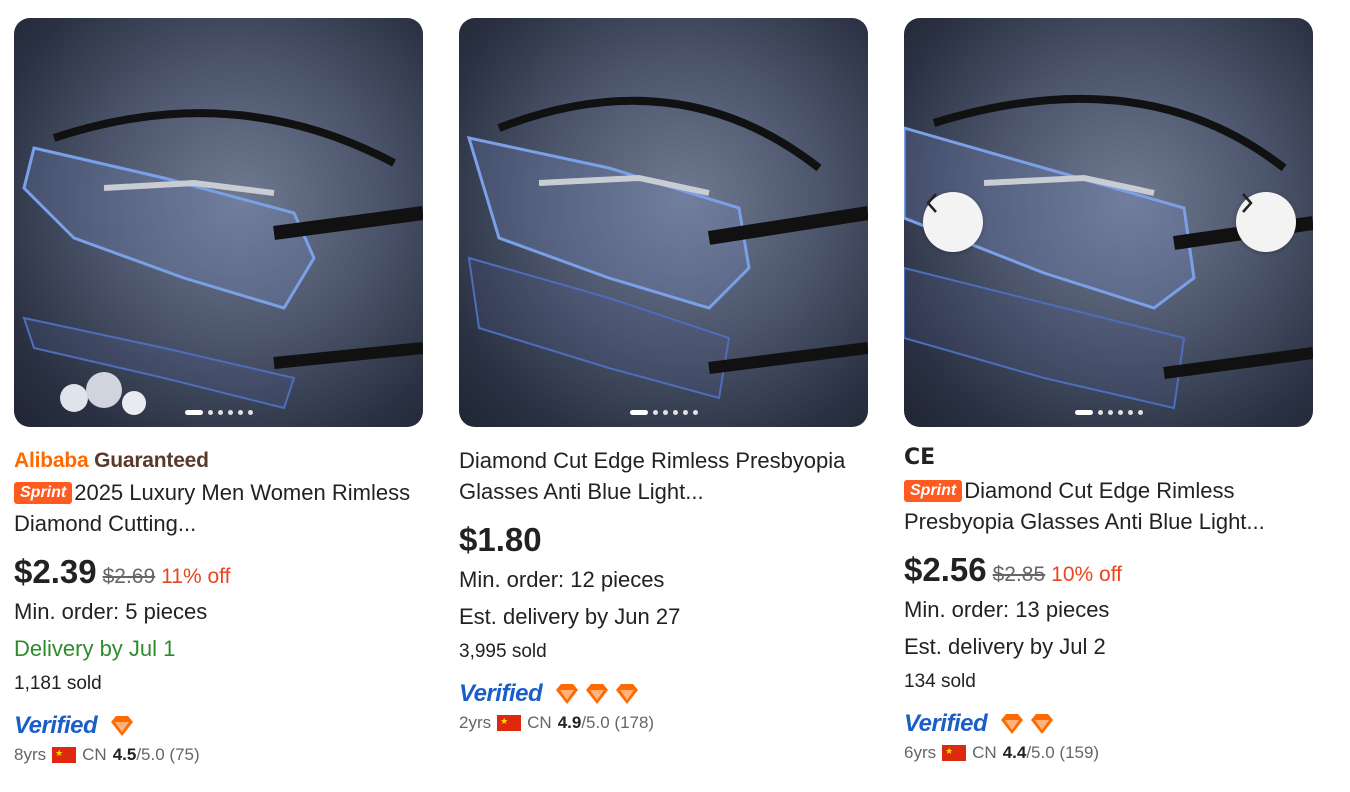  I want to click on discount: 11% off, so click(196, 576).